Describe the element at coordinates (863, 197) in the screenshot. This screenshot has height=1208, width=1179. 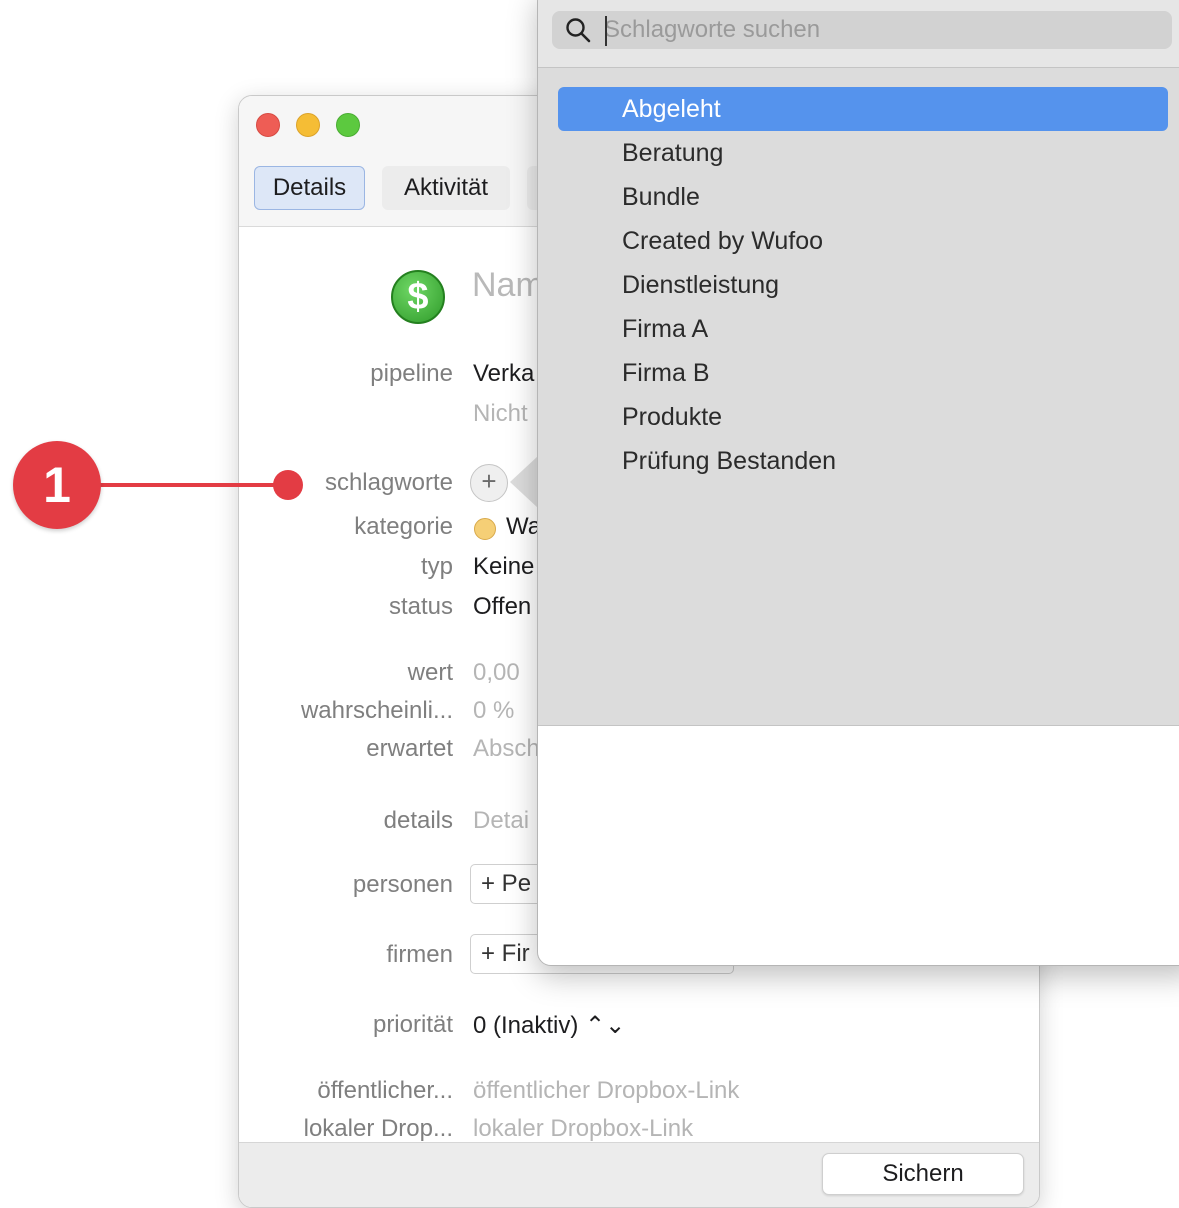
I see `tag-item-bundle: Bundle` at that location.